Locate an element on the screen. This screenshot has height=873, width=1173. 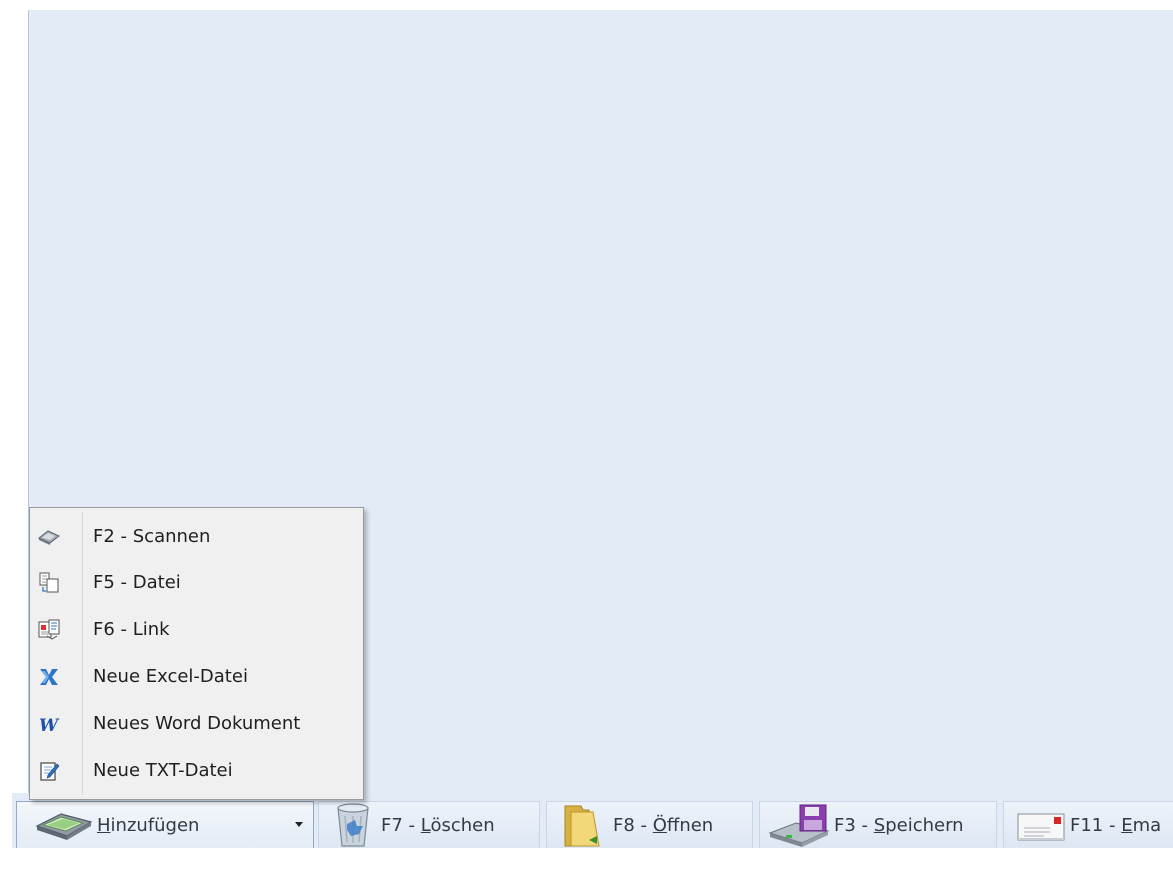
menu-item-label: Neue TXT-Datei is located at coordinates (163, 770).